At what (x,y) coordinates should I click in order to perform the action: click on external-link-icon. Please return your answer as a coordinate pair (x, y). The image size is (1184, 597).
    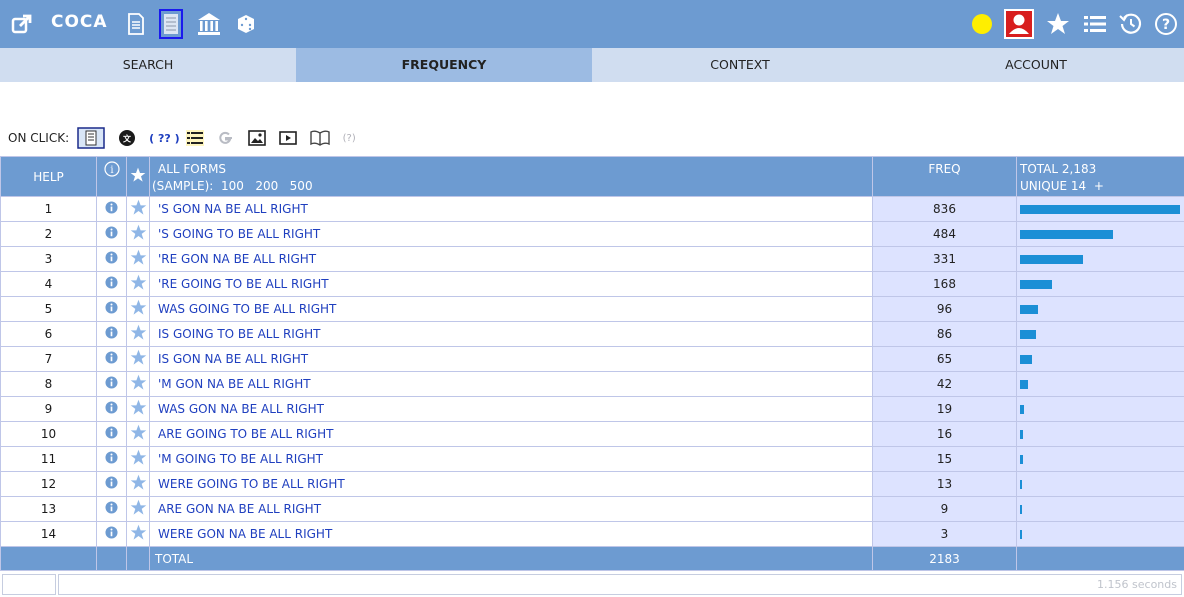
    Looking at the image, I should click on (22, 24).